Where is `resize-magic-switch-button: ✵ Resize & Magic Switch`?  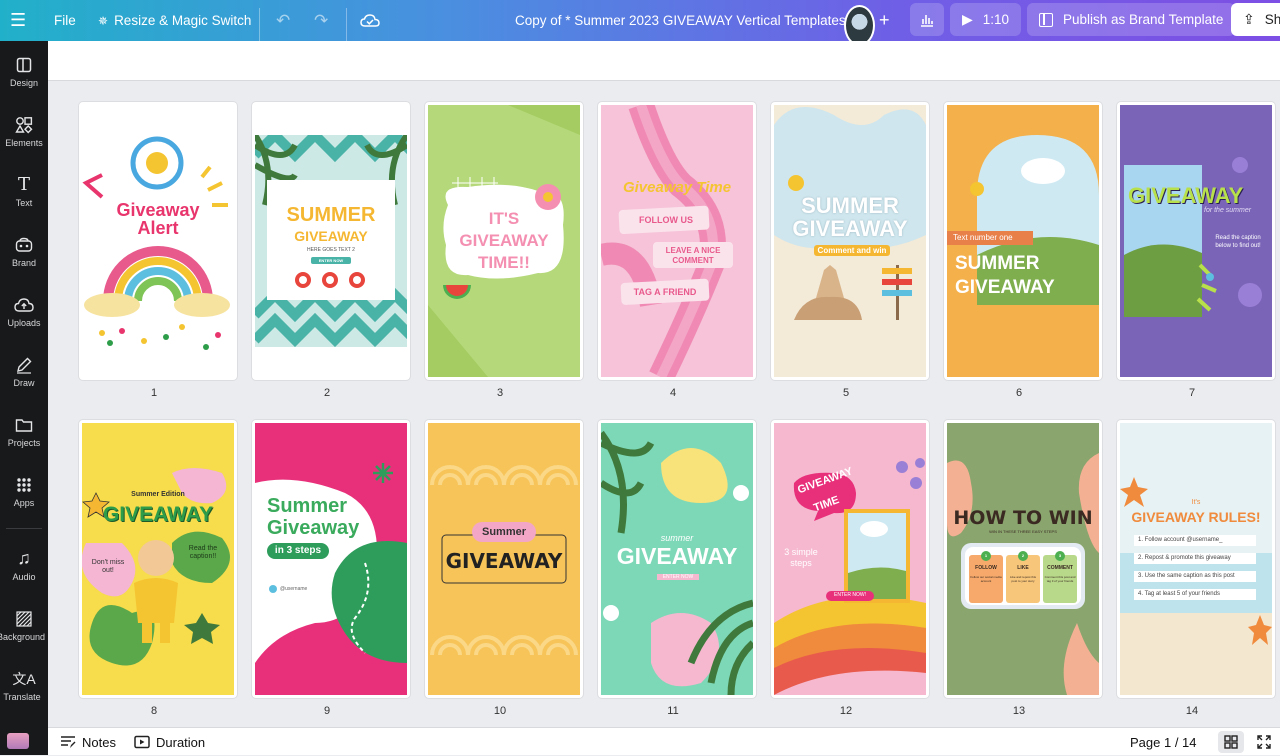
resize-magic-switch-button: ✵ Resize & Magic Switch is located at coordinates (174, 20).